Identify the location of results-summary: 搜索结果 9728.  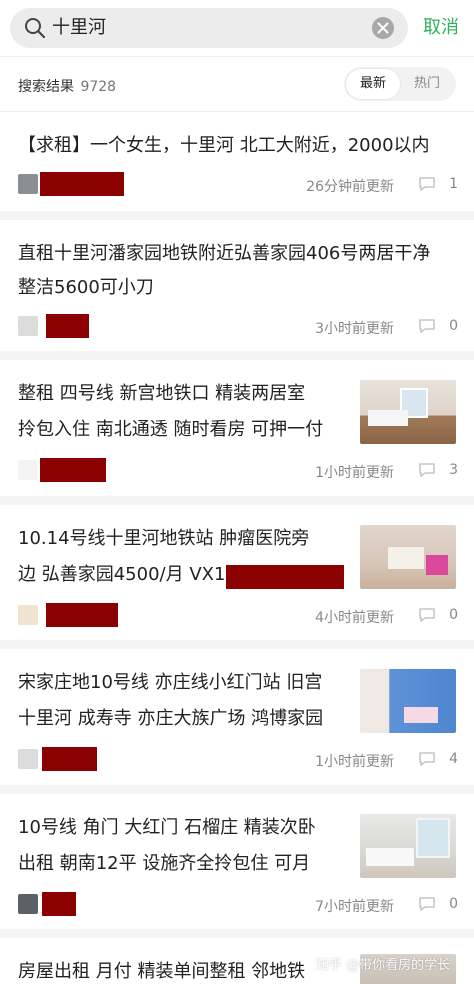
(67, 86).